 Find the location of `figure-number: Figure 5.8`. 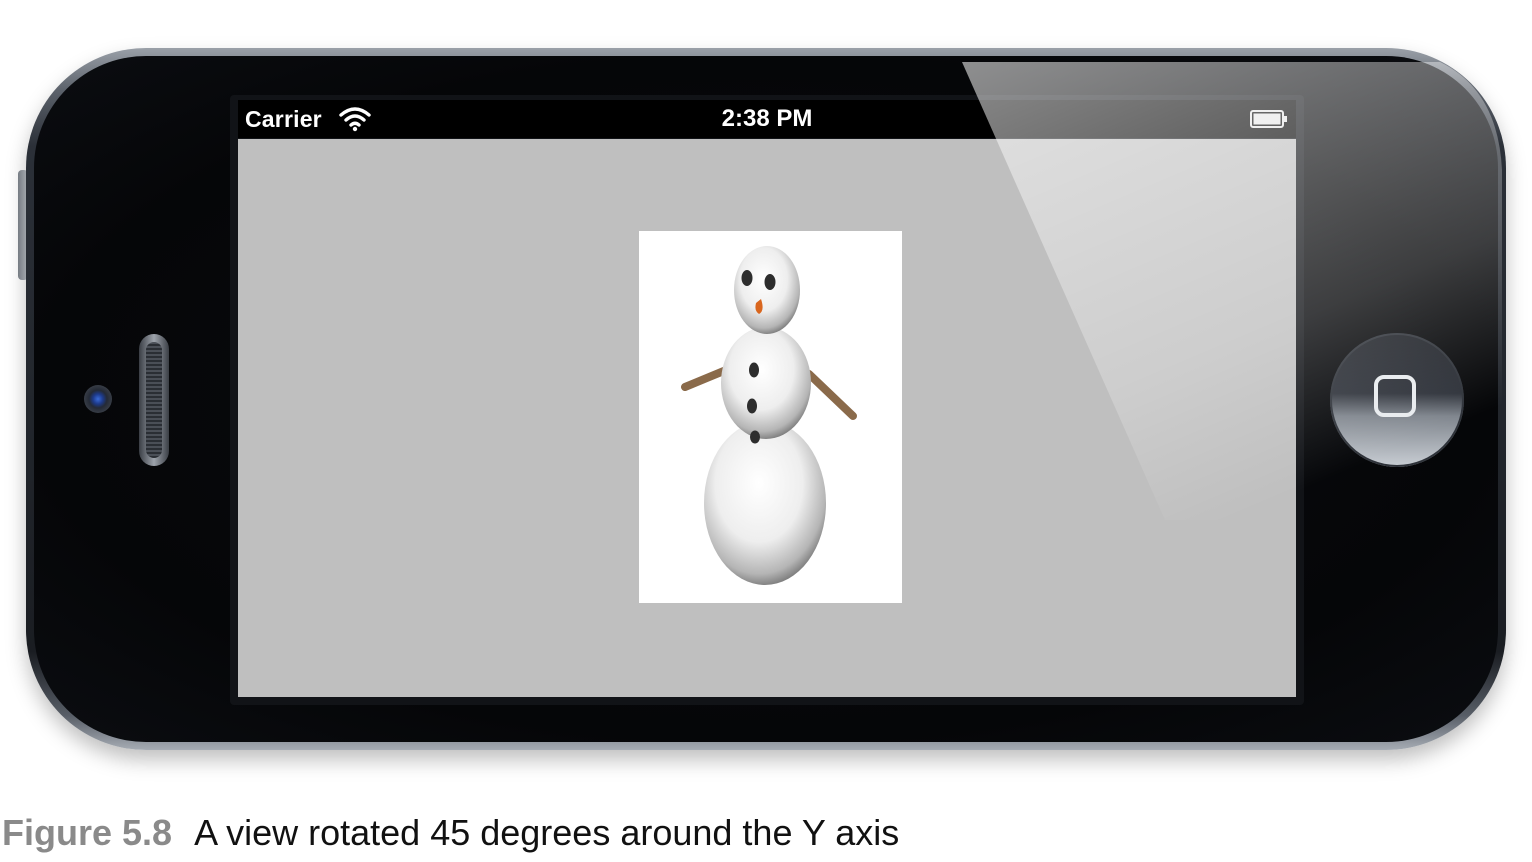

figure-number: Figure 5.8 is located at coordinates (87, 832).